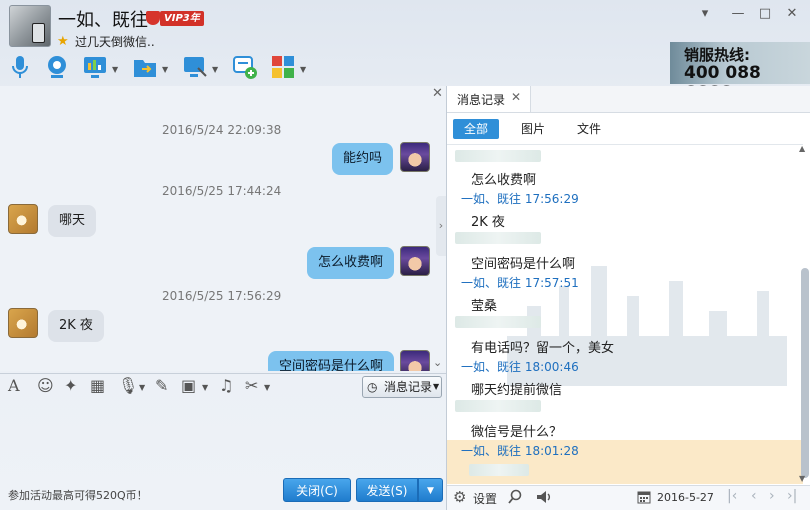 The height and width of the screenshot is (510, 810). I want to click on history-message: 有电话吗？留一个，美女, so click(542, 346).